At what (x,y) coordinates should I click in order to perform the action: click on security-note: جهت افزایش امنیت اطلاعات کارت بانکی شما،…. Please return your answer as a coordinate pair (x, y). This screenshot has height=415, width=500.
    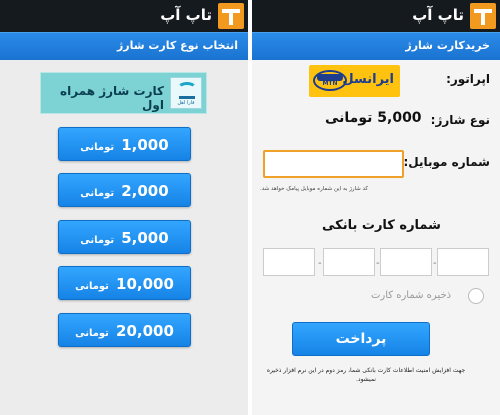
    Looking at the image, I should click on (366, 375).